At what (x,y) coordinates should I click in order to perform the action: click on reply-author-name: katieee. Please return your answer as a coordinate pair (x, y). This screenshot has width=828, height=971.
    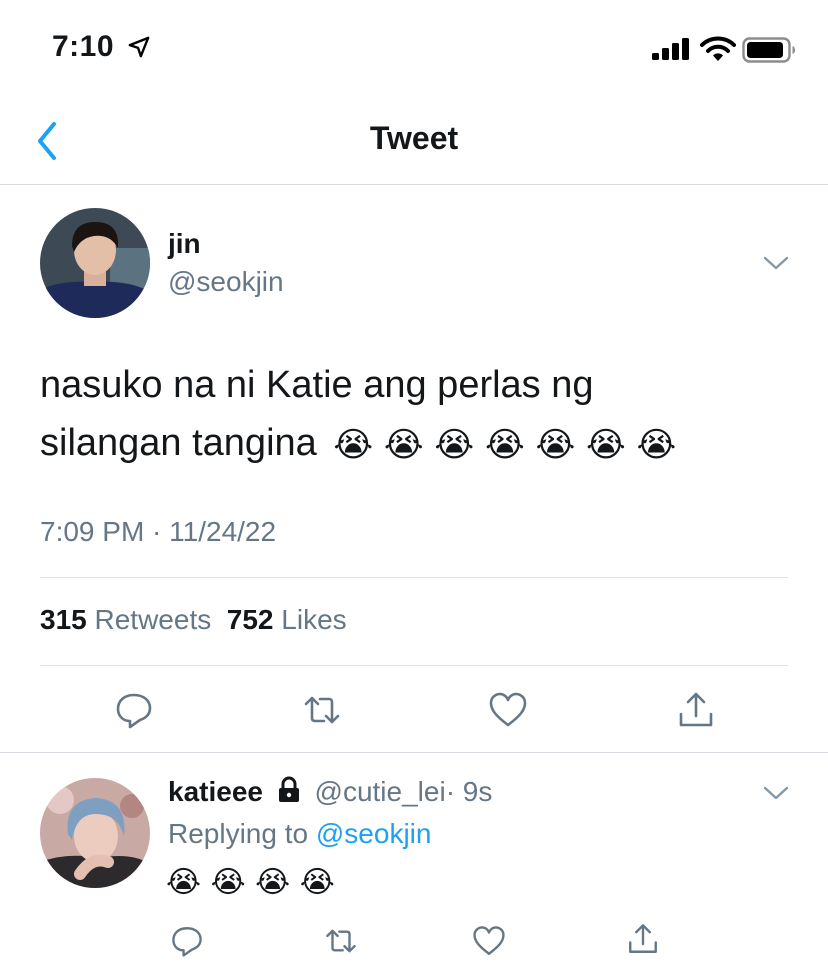
    Looking at the image, I should click on (215, 791).